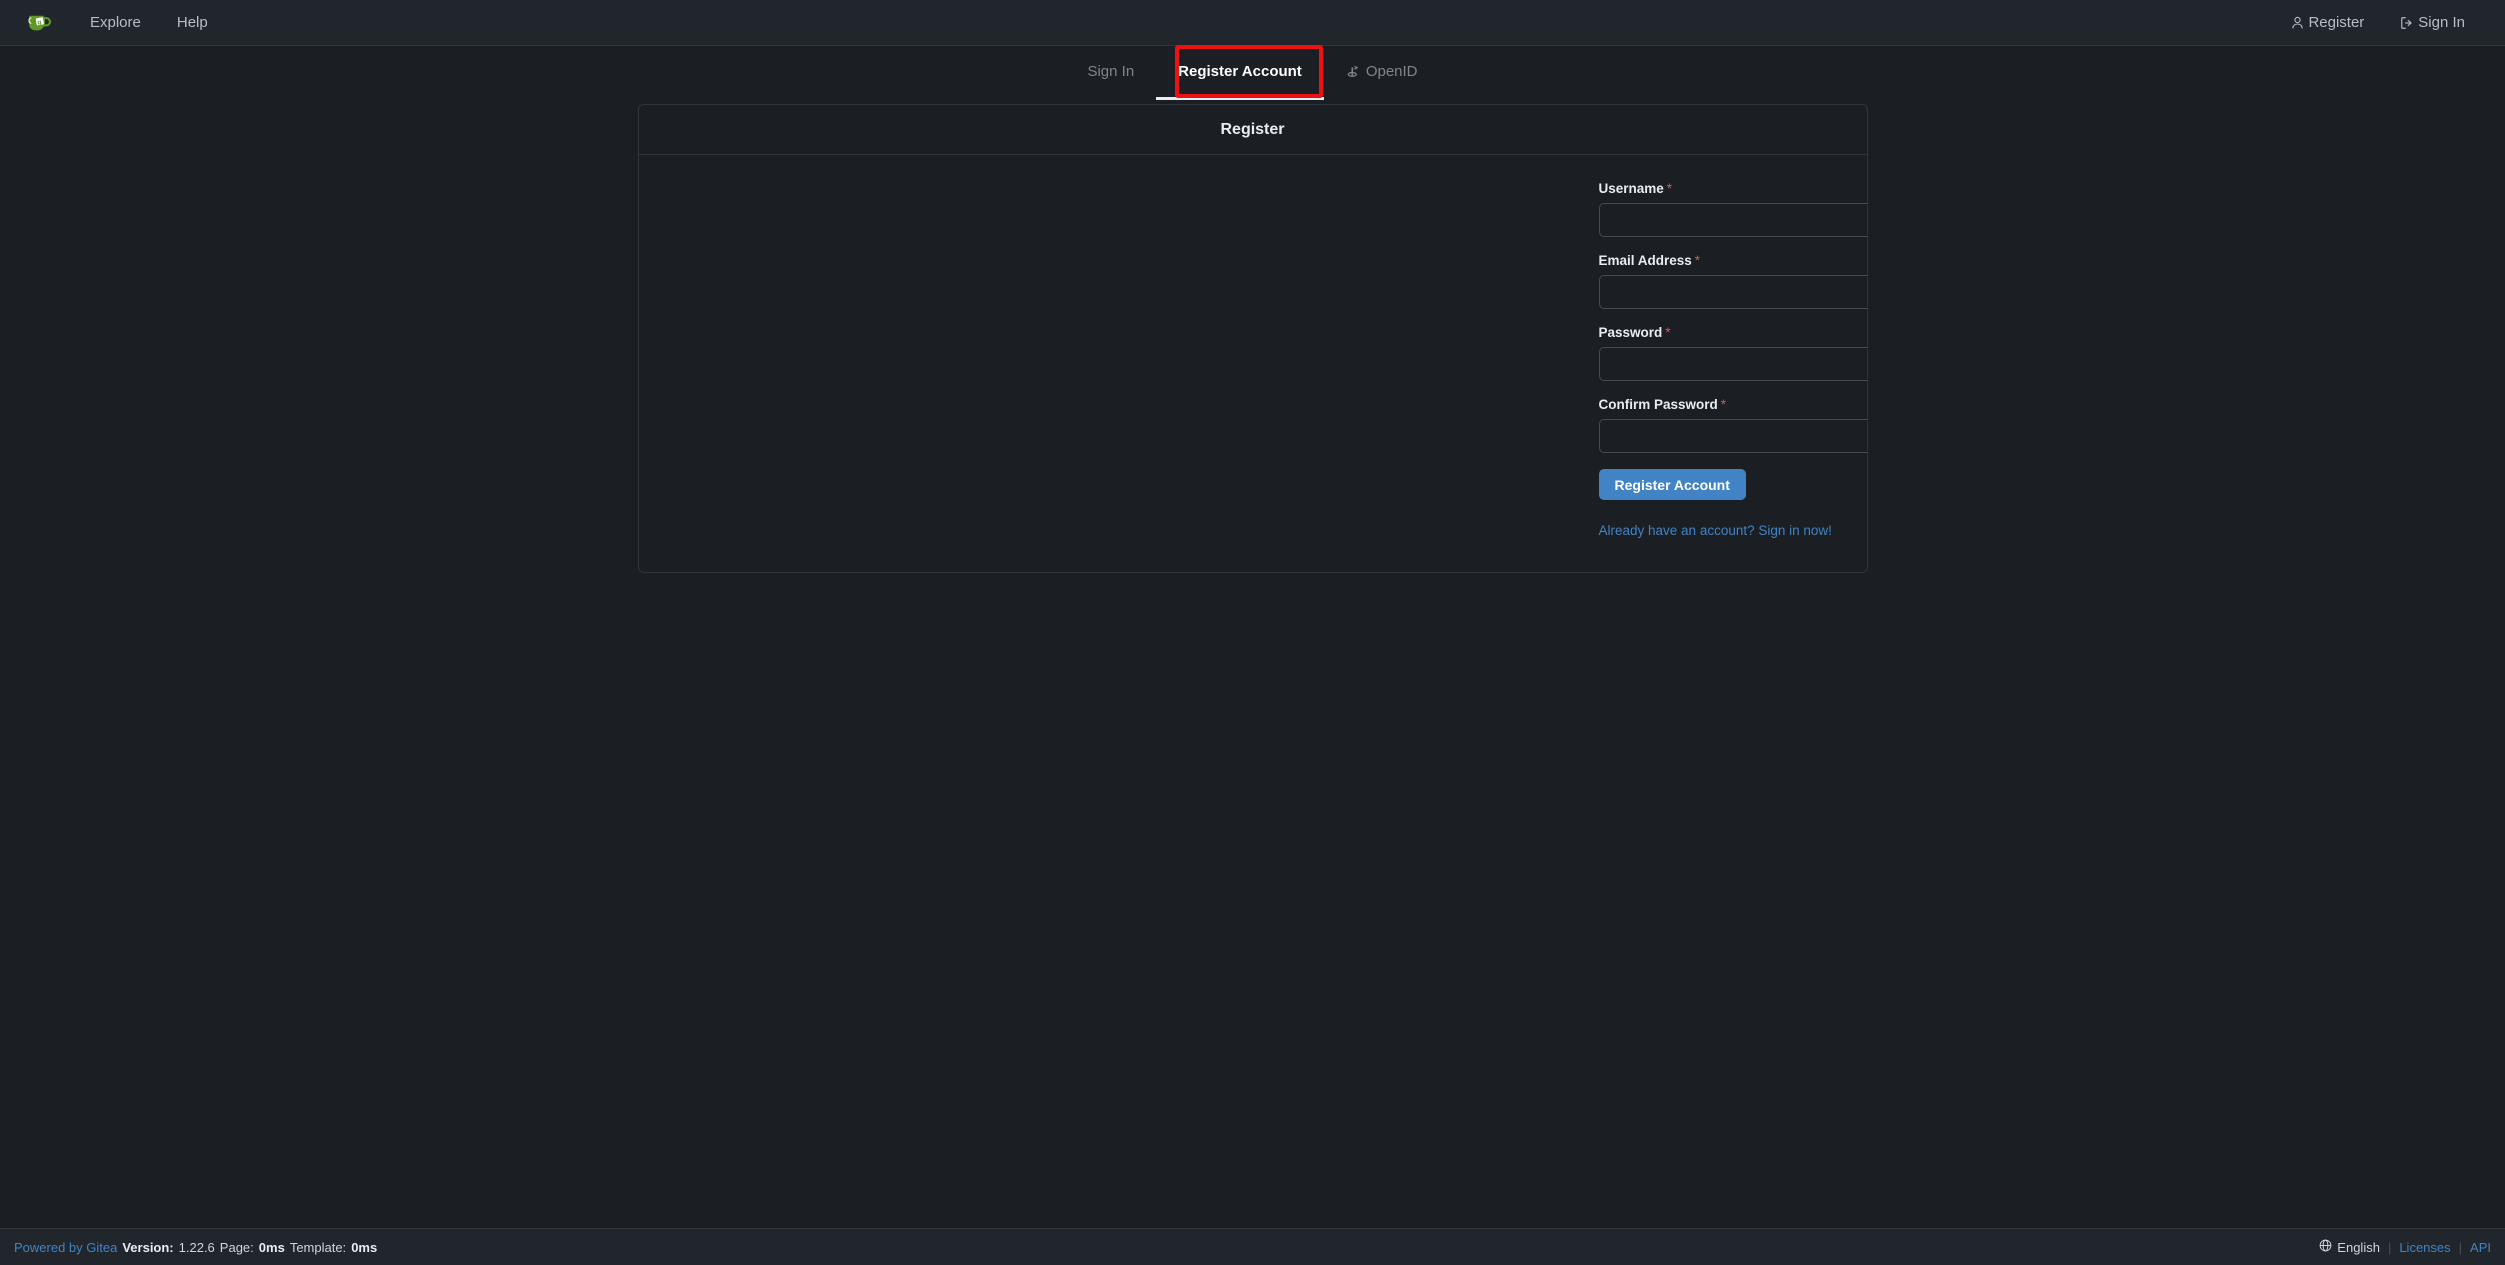  What do you see at coordinates (1732, 404) in the screenshot?
I see `confirm-password-label: Confirm Password *` at bounding box center [1732, 404].